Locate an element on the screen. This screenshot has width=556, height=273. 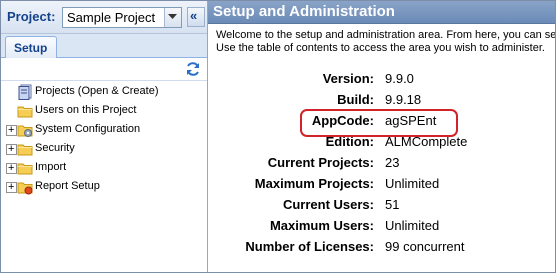
info-value: 9.9.18 is located at coordinates (403, 99).